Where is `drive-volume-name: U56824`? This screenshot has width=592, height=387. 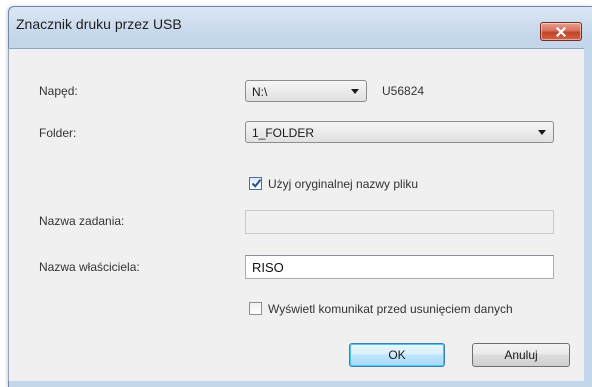
drive-volume-name: U56824 is located at coordinates (403, 91).